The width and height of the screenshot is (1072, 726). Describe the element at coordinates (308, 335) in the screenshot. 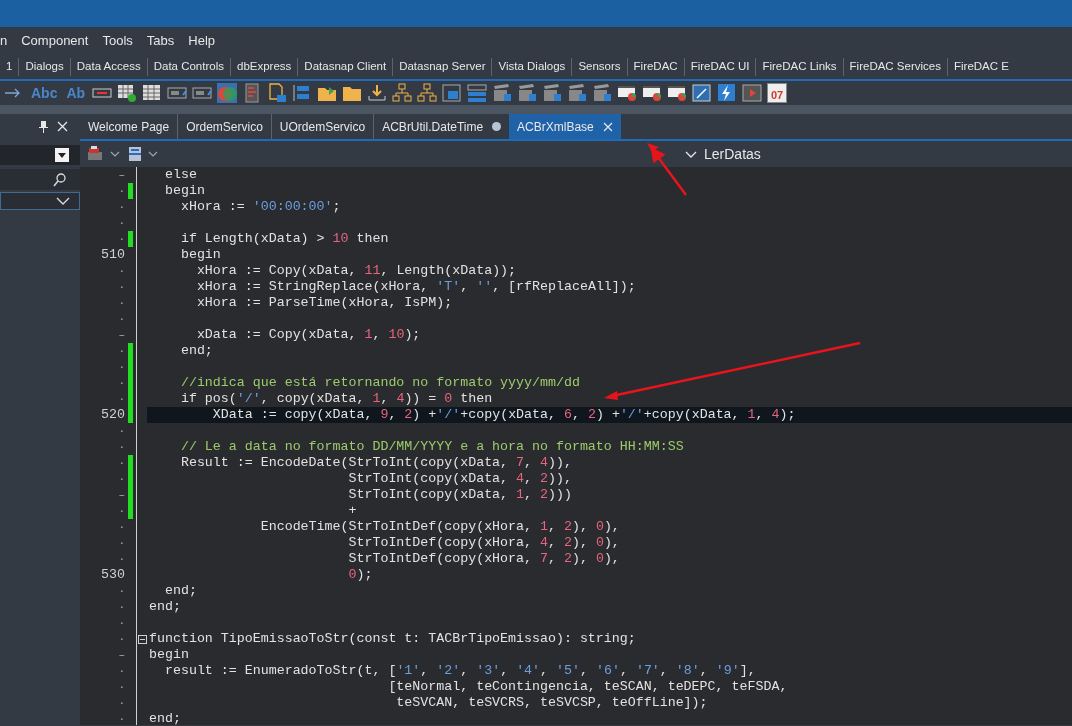

I see `code-line: xData := Copy(xData, 1, 10);` at that location.